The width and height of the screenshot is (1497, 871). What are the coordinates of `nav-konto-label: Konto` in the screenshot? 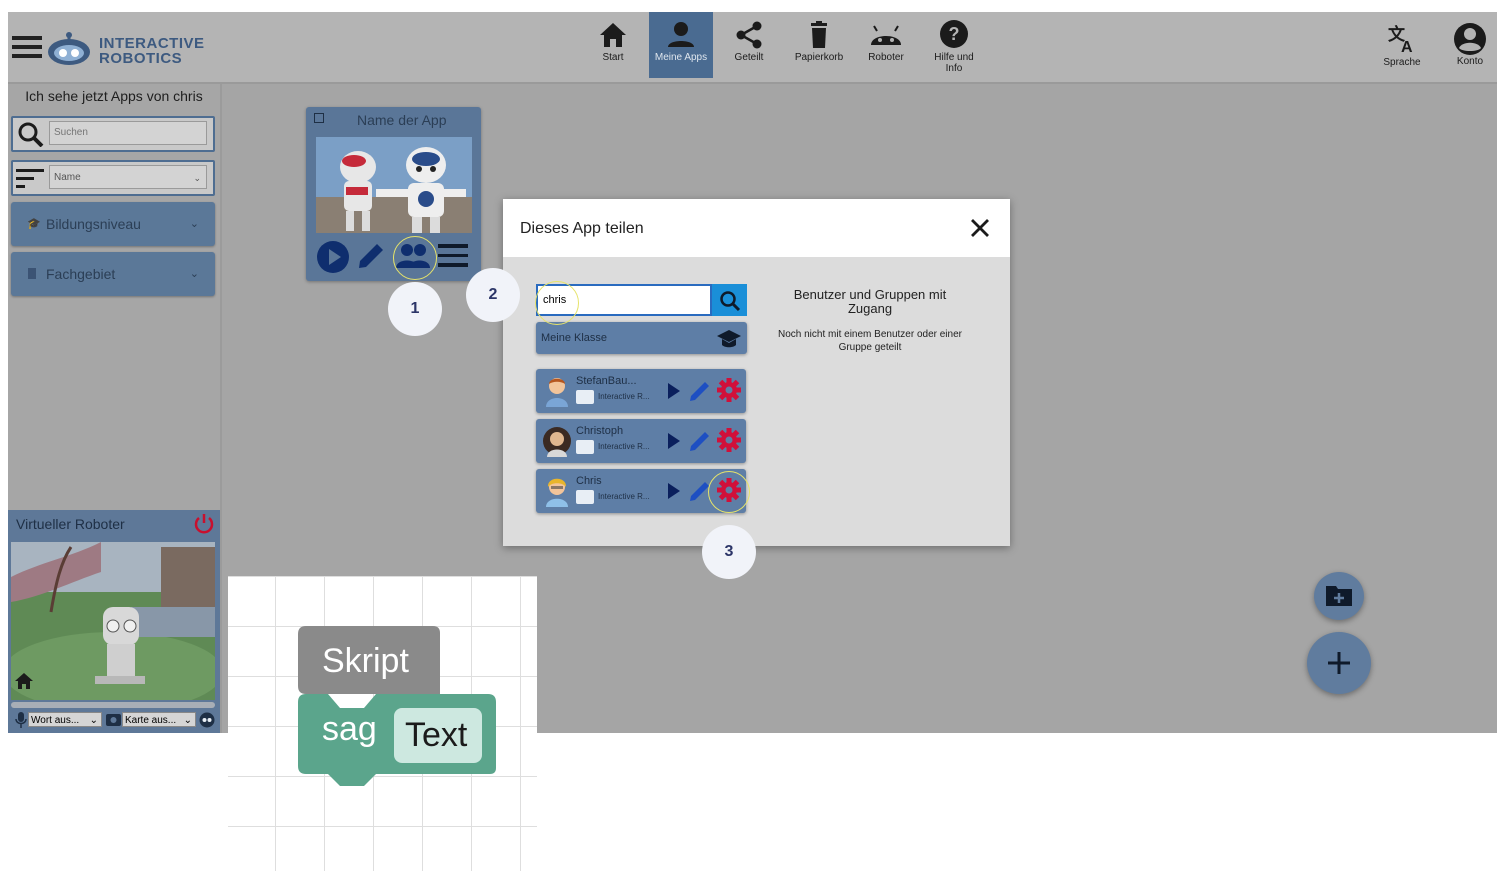 It's located at (1470, 61).